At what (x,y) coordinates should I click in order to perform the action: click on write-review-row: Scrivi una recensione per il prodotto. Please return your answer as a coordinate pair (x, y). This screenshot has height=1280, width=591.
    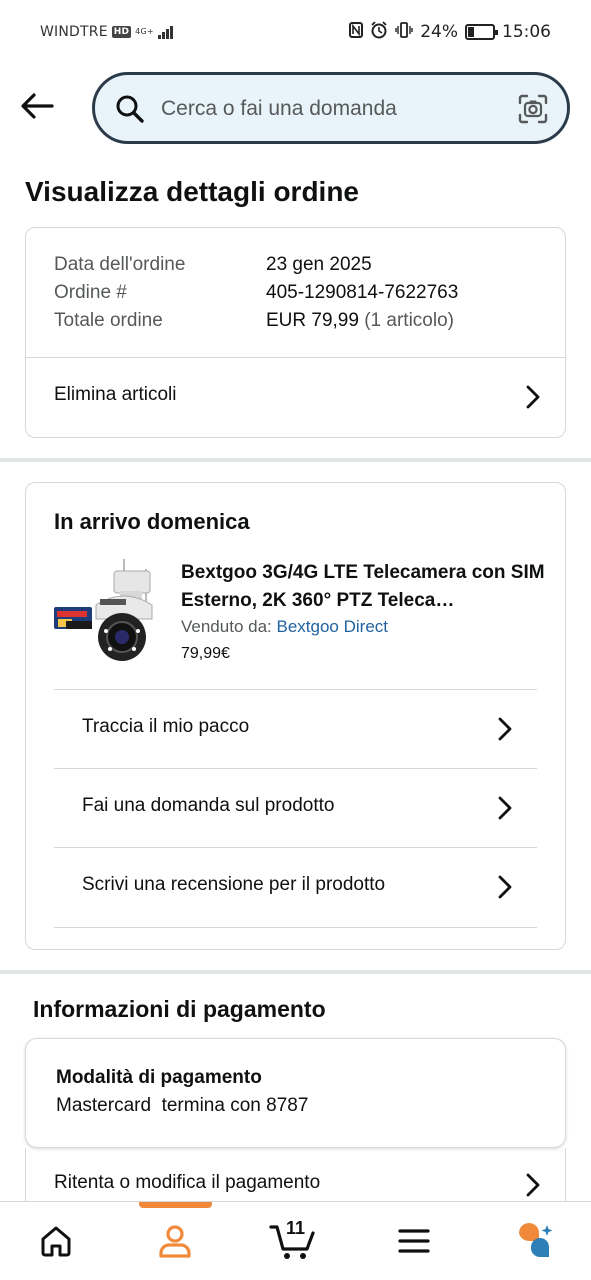
    Looking at the image, I should click on (295, 887).